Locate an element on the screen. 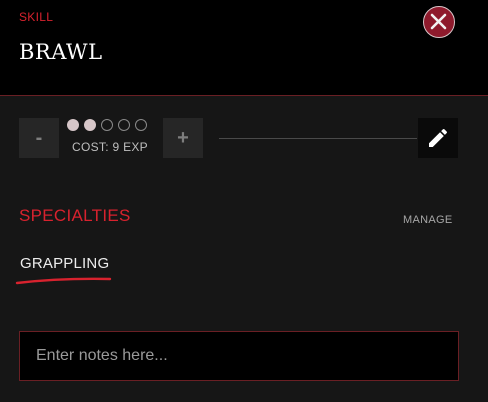  specialty-underline is located at coordinates (63, 281).